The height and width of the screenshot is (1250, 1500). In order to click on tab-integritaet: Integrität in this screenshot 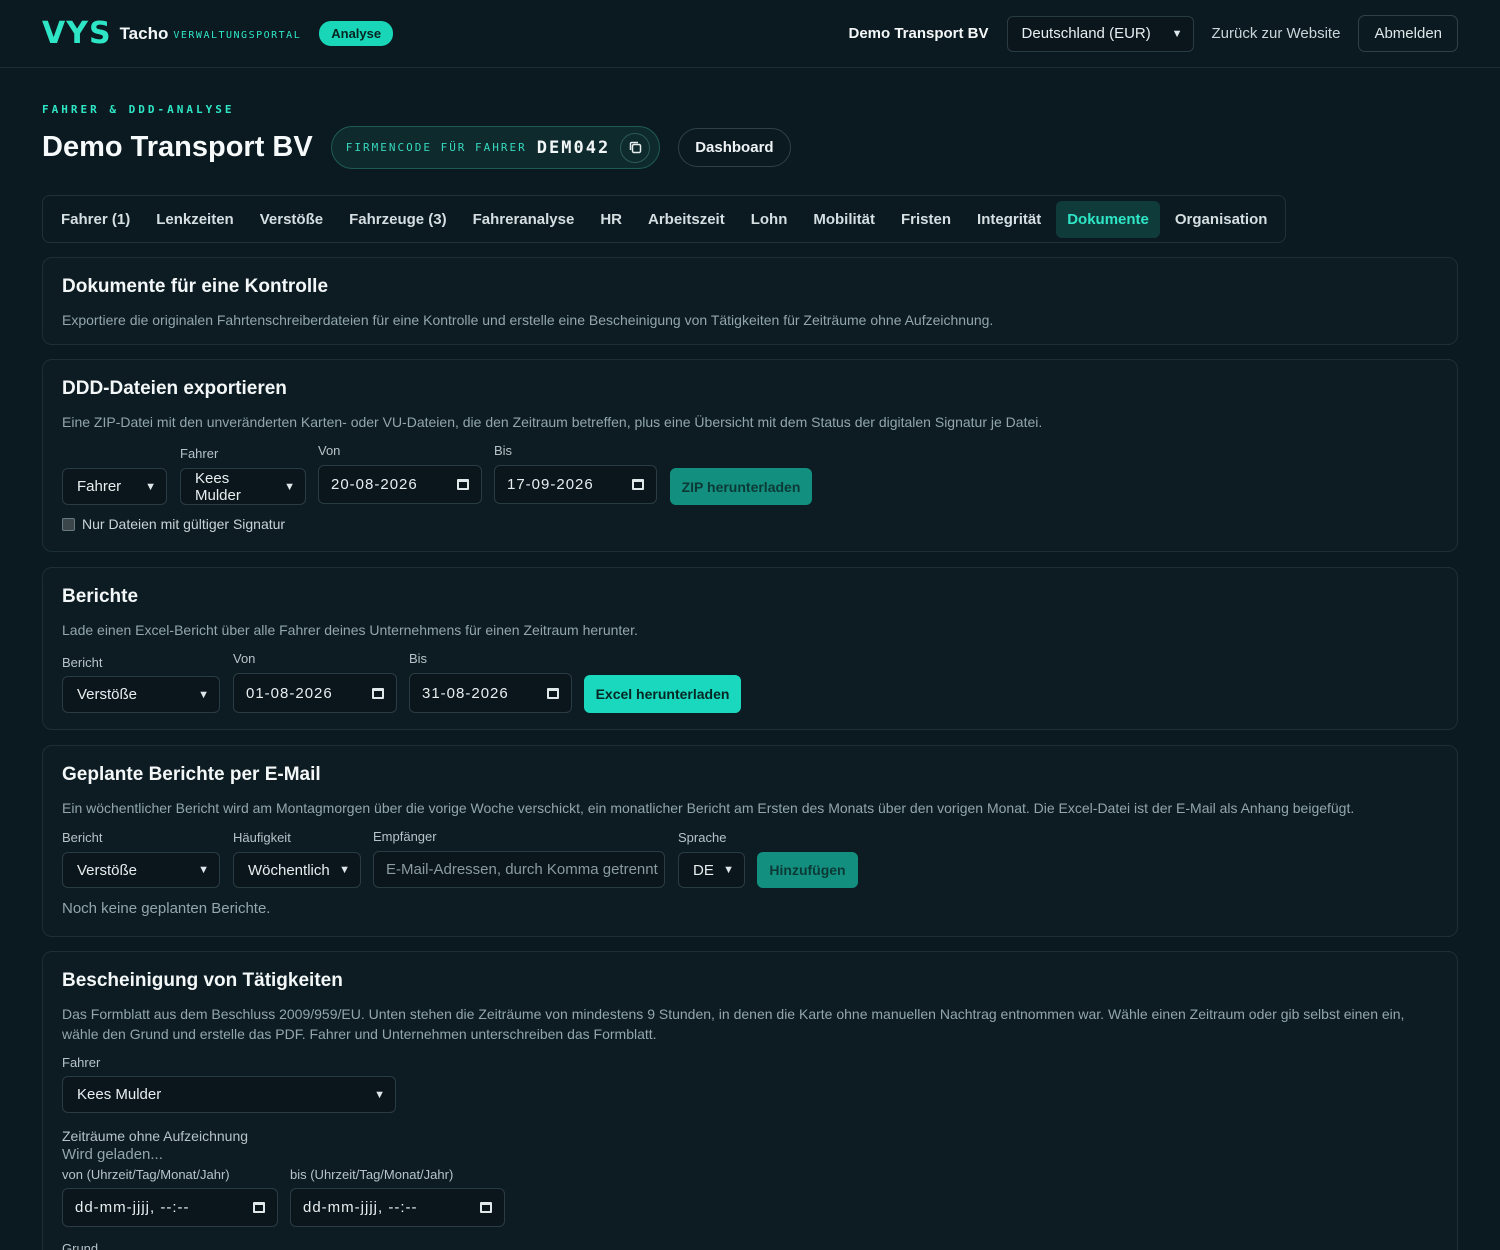, I will do `click(1009, 219)`.